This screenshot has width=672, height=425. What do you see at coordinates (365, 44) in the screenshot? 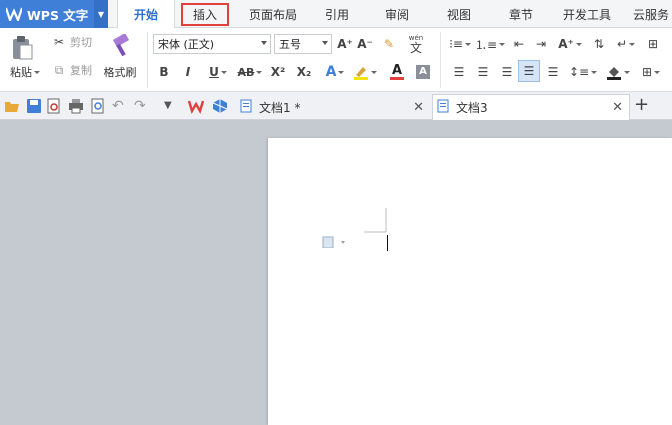
I see `shrink-font-button: A⁻` at bounding box center [365, 44].